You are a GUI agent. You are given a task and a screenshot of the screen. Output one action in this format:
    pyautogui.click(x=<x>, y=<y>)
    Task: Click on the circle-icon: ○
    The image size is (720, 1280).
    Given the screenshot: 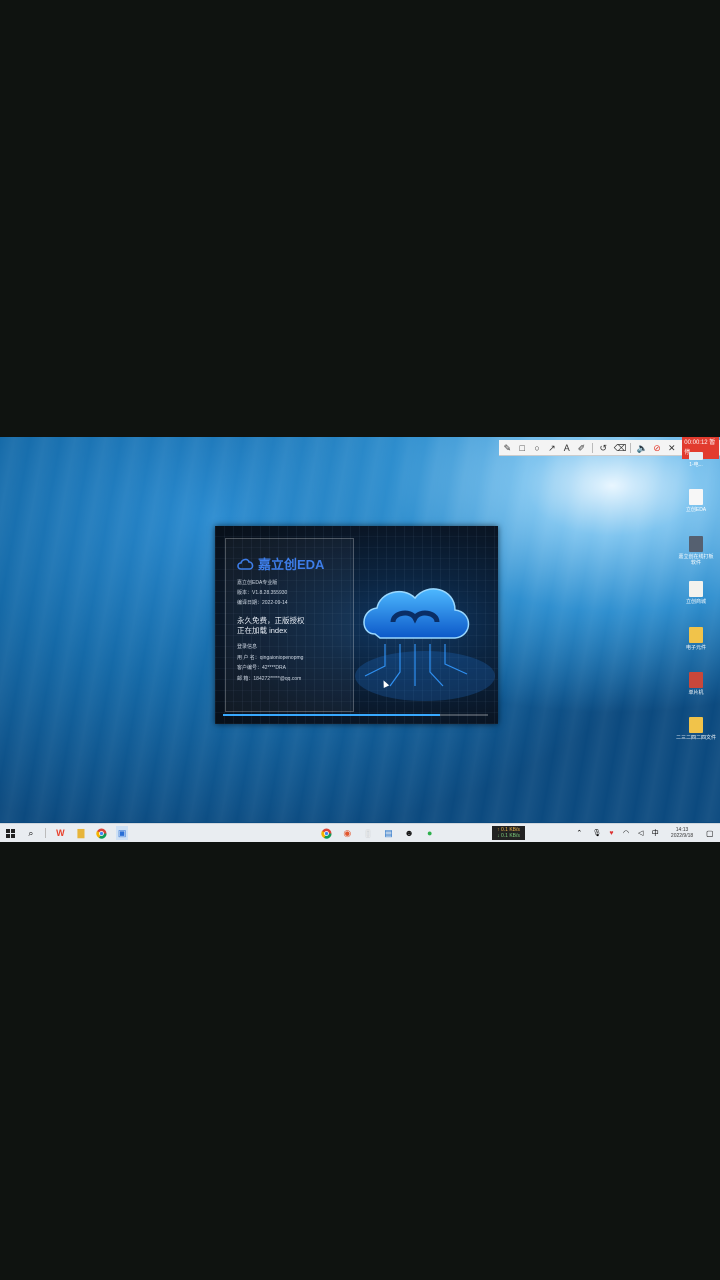 What is the action you would take?
    pyautogui.click(x=537, y=448)
    